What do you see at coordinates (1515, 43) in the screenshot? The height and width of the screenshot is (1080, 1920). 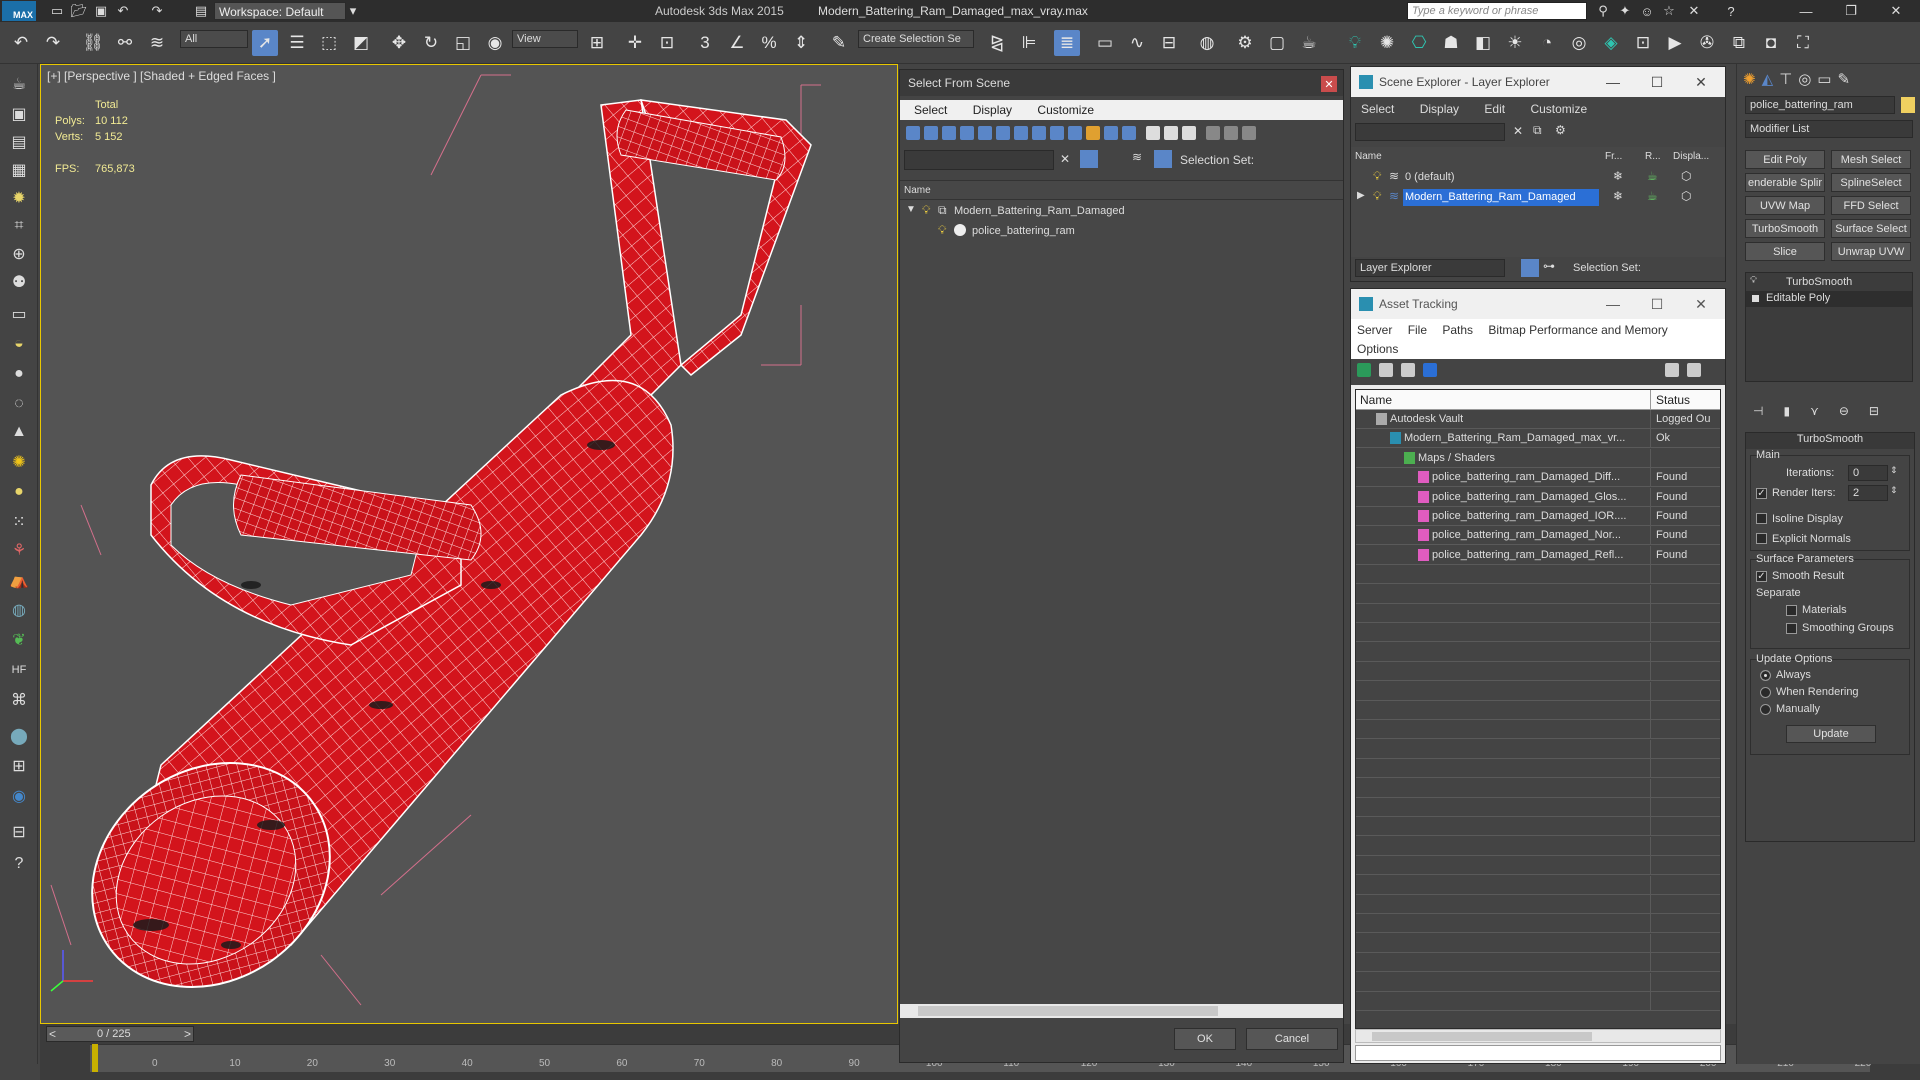 I see `vray-sun-icon: ☀` at bounding box center [1515, 43].